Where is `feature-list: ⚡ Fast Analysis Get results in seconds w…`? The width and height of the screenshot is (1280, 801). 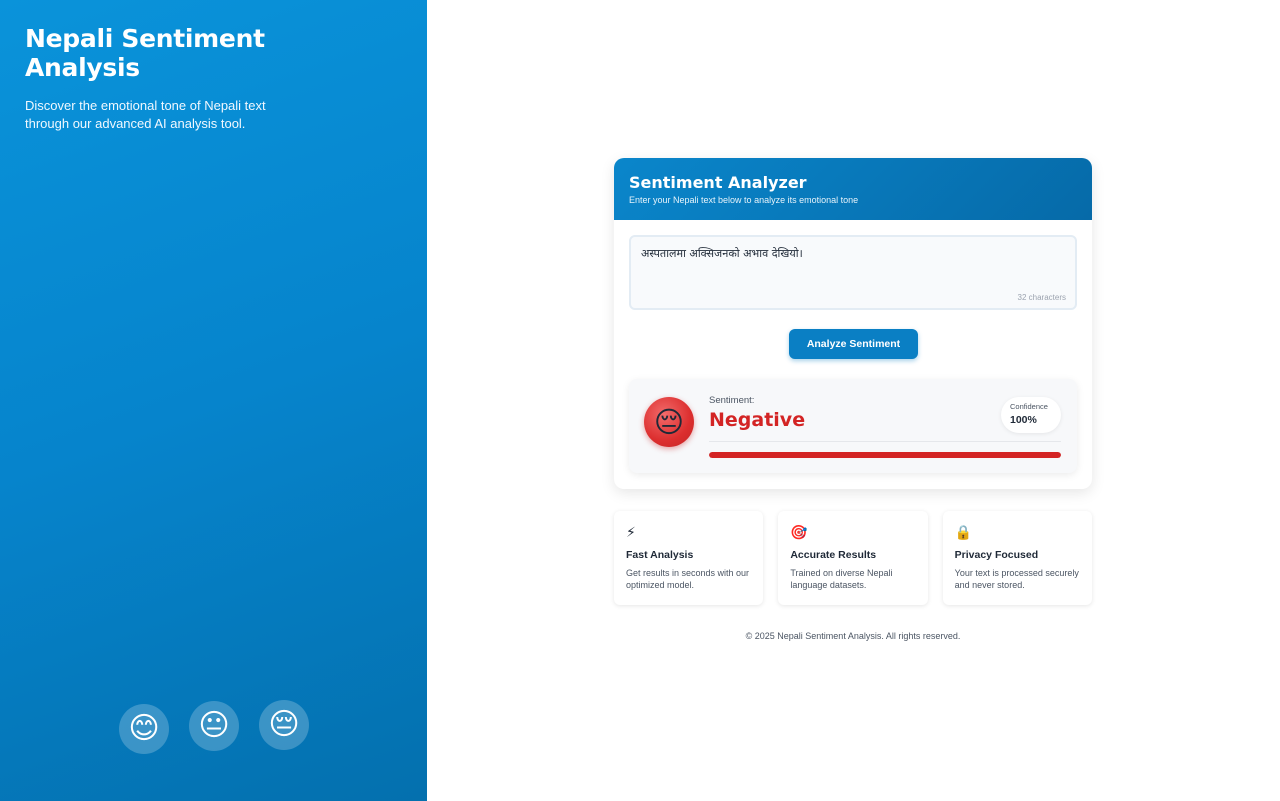
feature-list: ⚡ Fast Analysis Get results in seconds w… is located at coordinates (853, 558).